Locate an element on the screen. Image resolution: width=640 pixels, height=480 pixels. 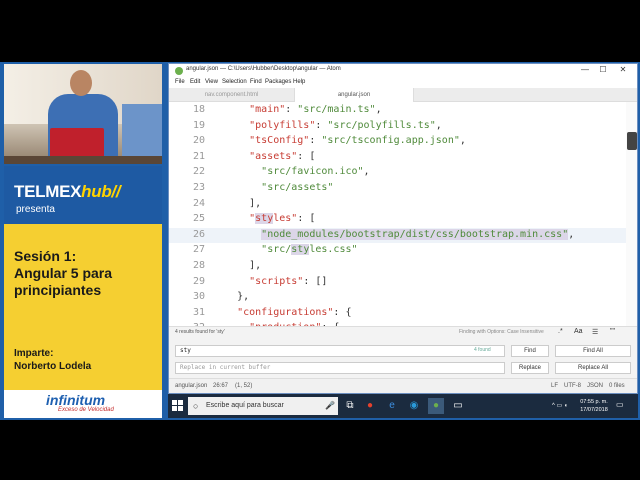
code-token: "src/polyfills.ts" is located at coordinates (381, 125).